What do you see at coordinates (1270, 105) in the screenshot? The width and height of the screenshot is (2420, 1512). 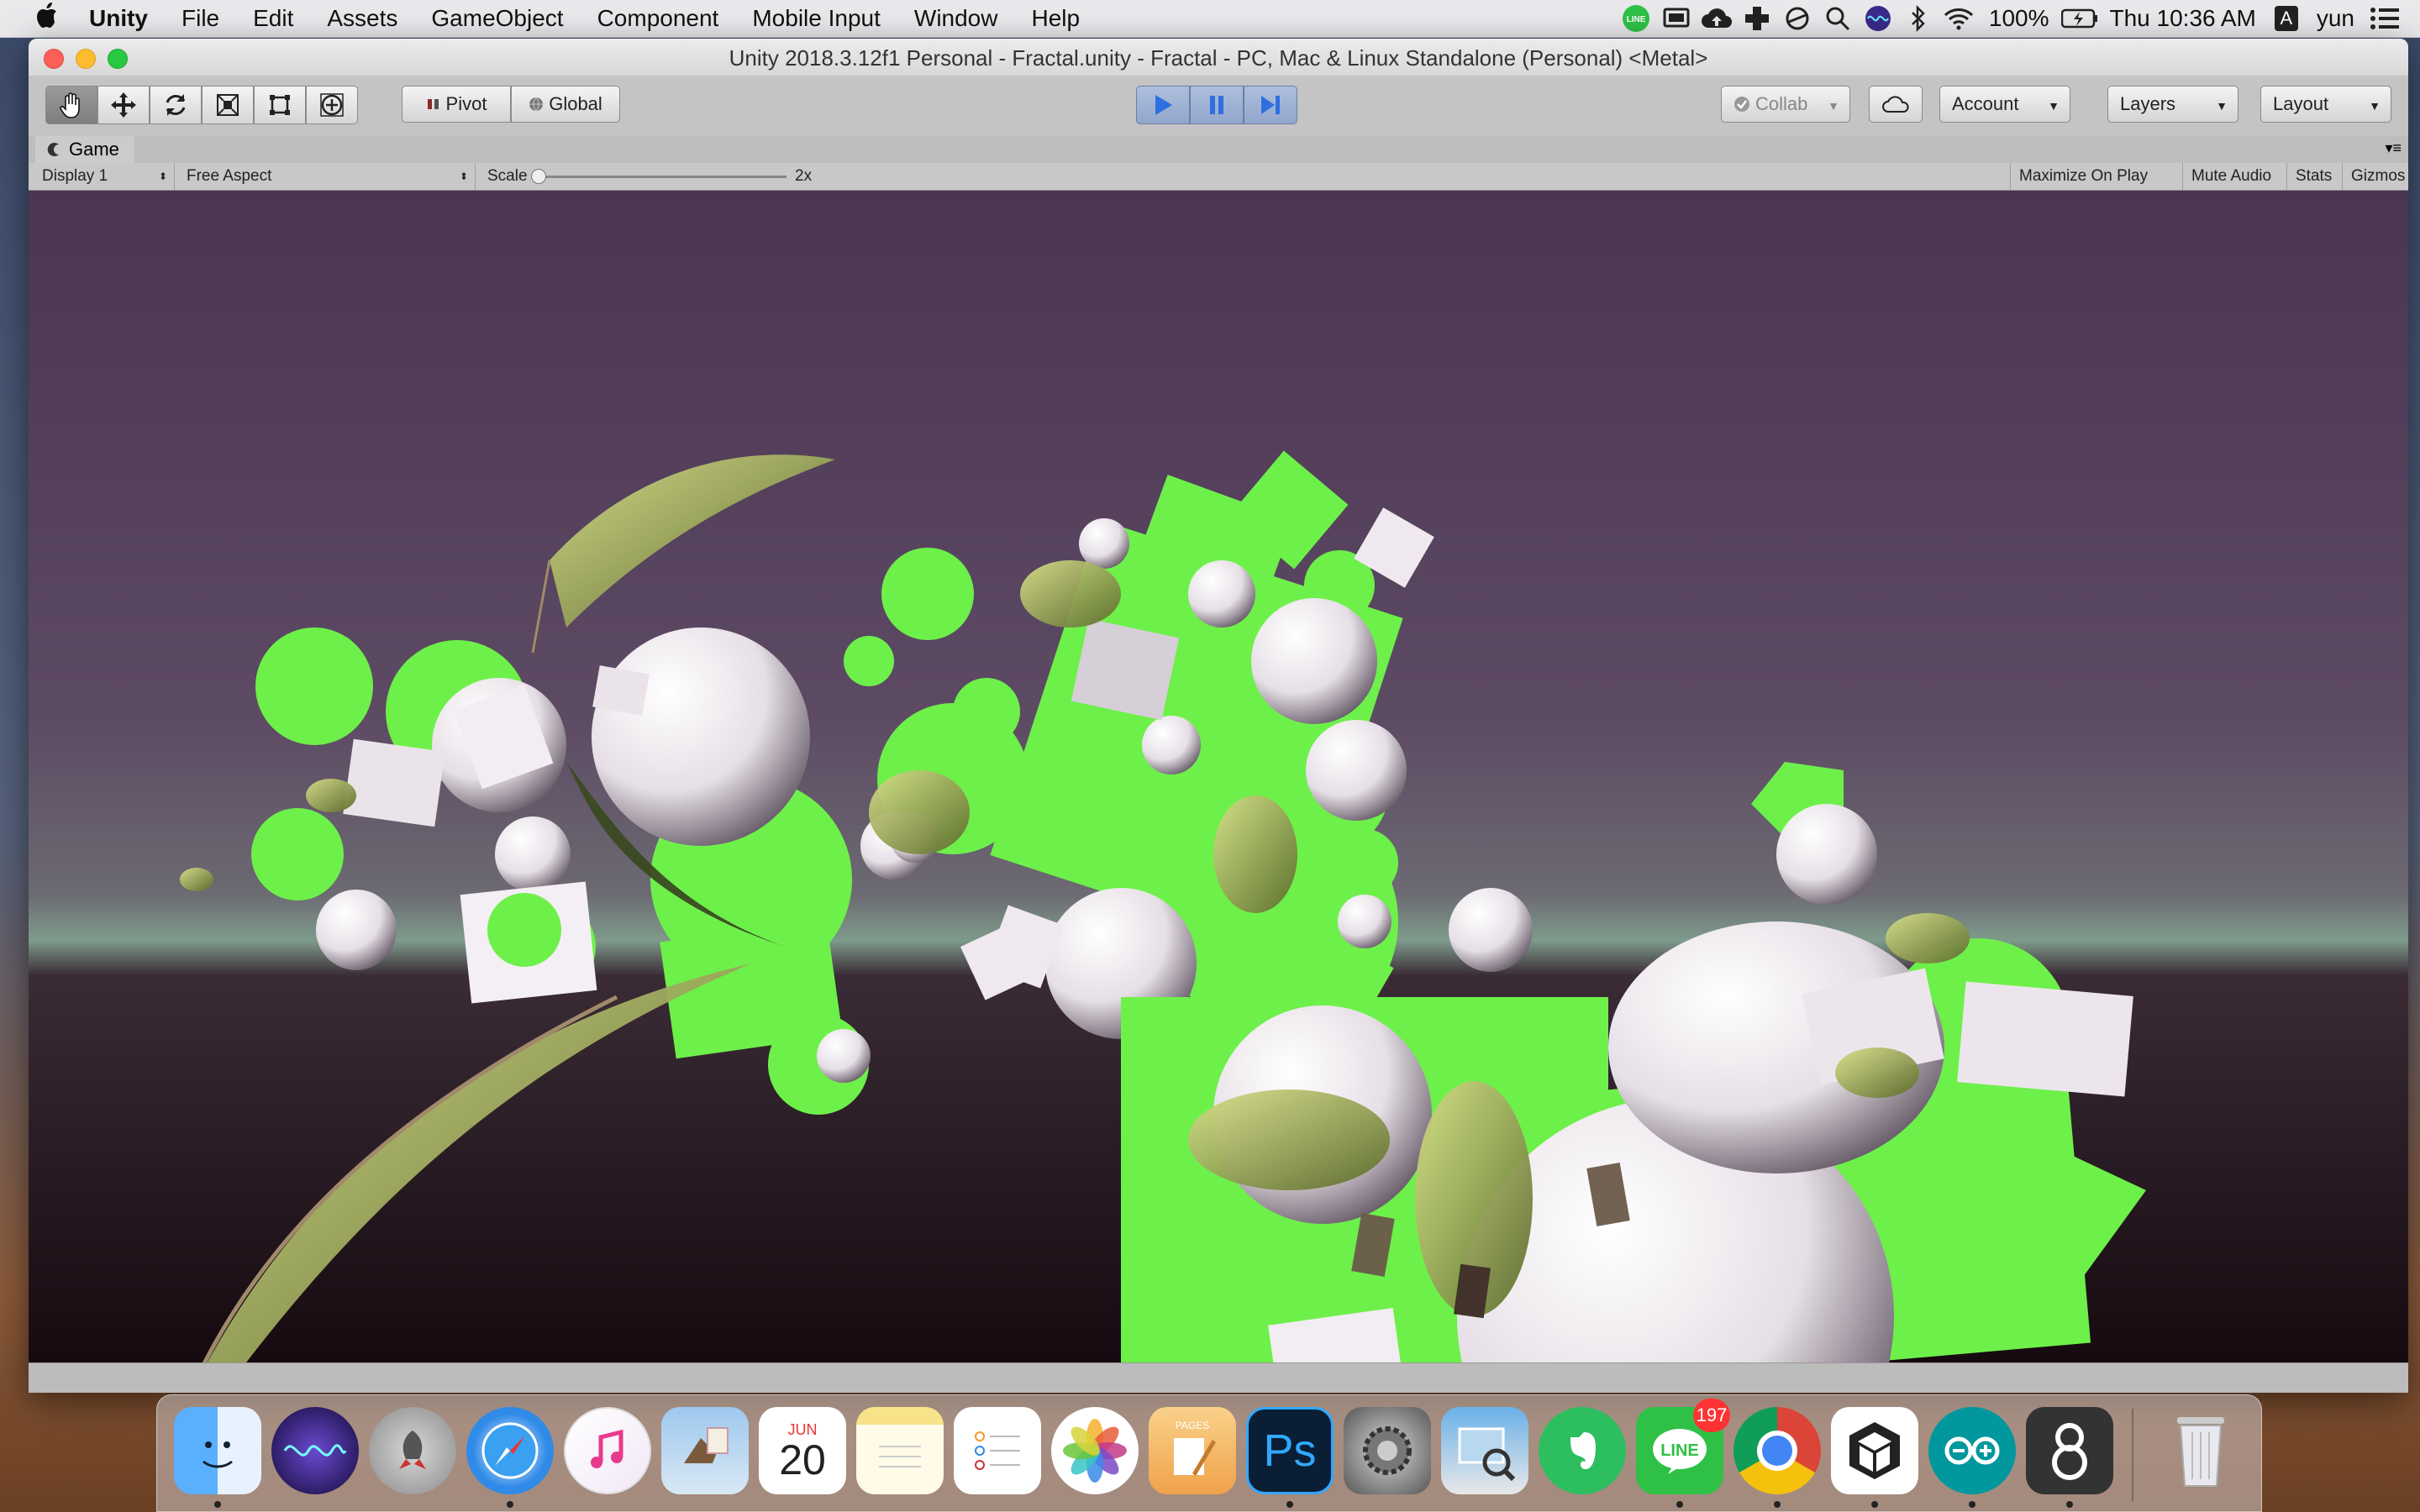 I see `step-button` at bounding box center [1270, 105].